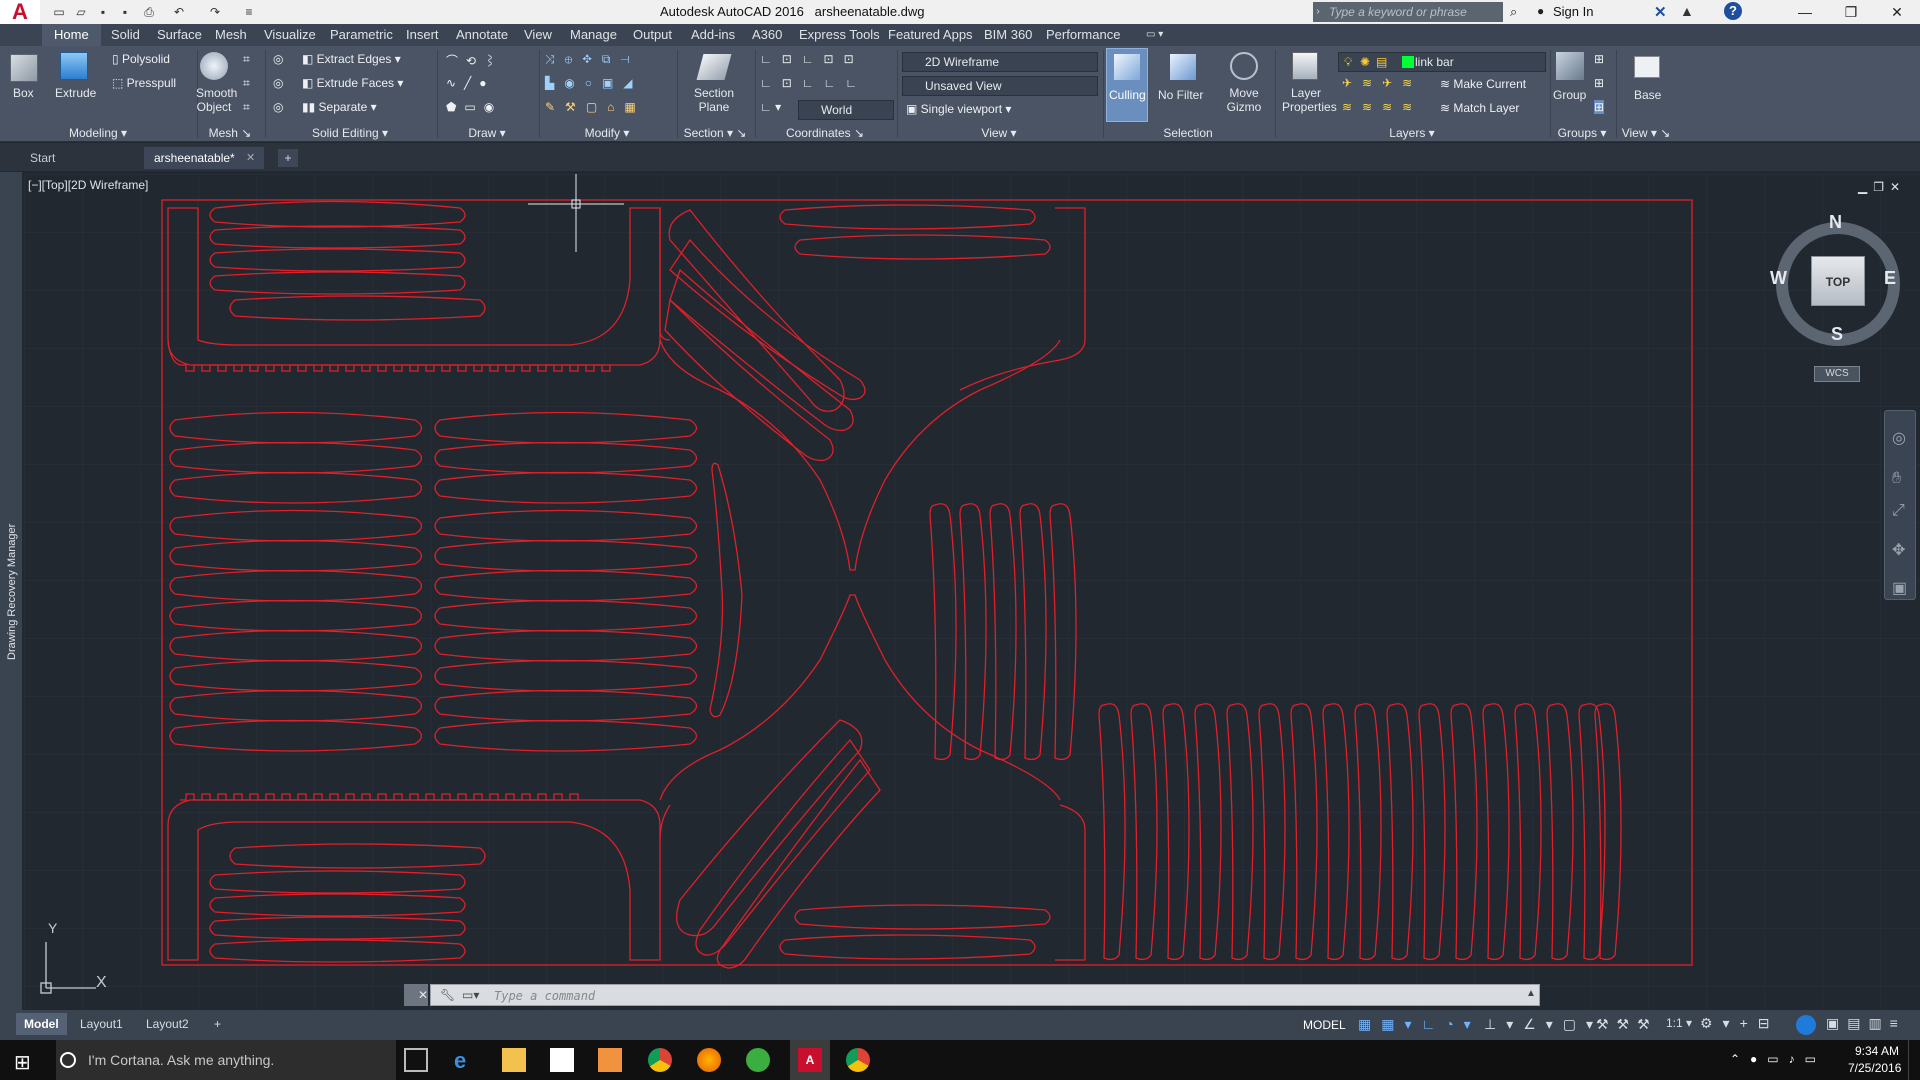 The image size is (1920, 1080). What do you see at coordinates (767, 35) in the screenshot?
I see `tab-a360: A360` at bounding box center [767, 35].